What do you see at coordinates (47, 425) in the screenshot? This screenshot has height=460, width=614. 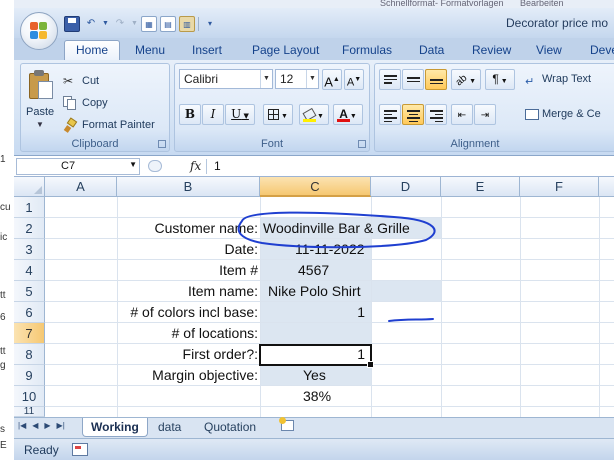 I see `next-sheet-icon: ▶` at bounding box center [47, 425].